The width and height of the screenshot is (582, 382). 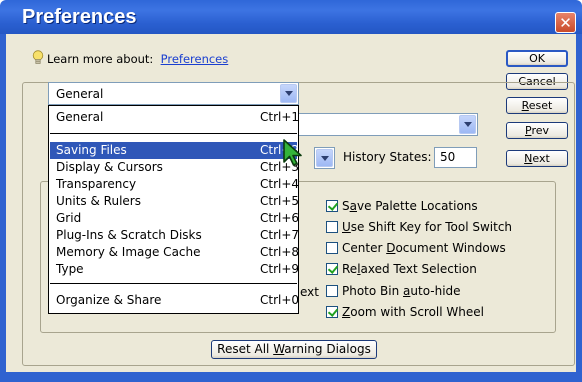 I want to click on menu-item-units-rulers: Units & Rulers Ctrl+5, so click(x=174, y=201).